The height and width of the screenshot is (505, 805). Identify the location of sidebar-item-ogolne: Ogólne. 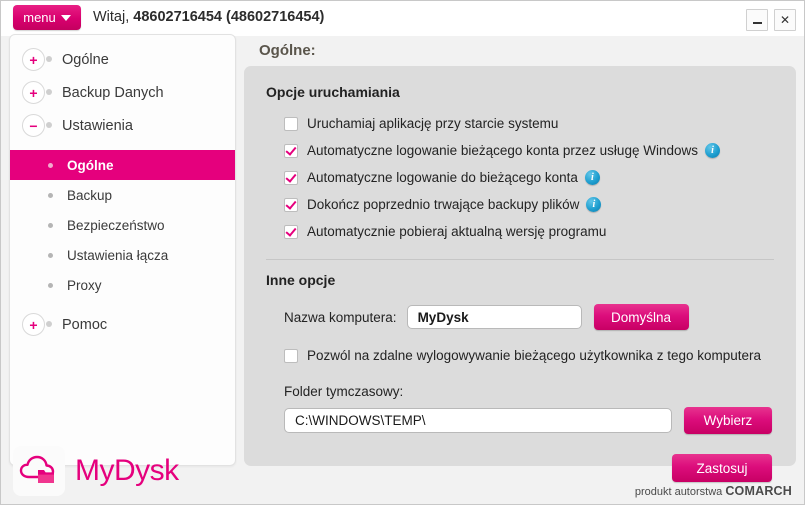
(122, 165).